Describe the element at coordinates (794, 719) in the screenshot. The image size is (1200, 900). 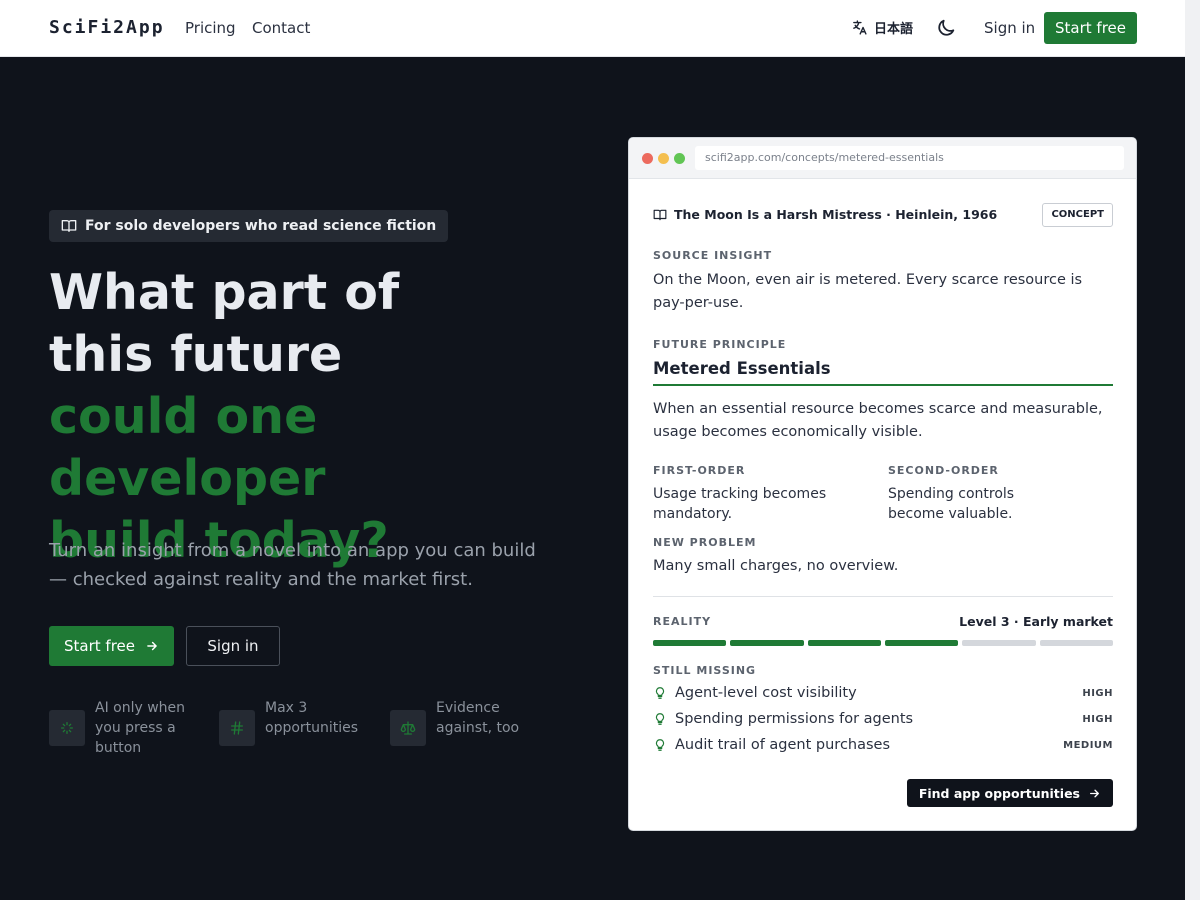
I see `missing-item-text: Spending permissions for agents` at that location.